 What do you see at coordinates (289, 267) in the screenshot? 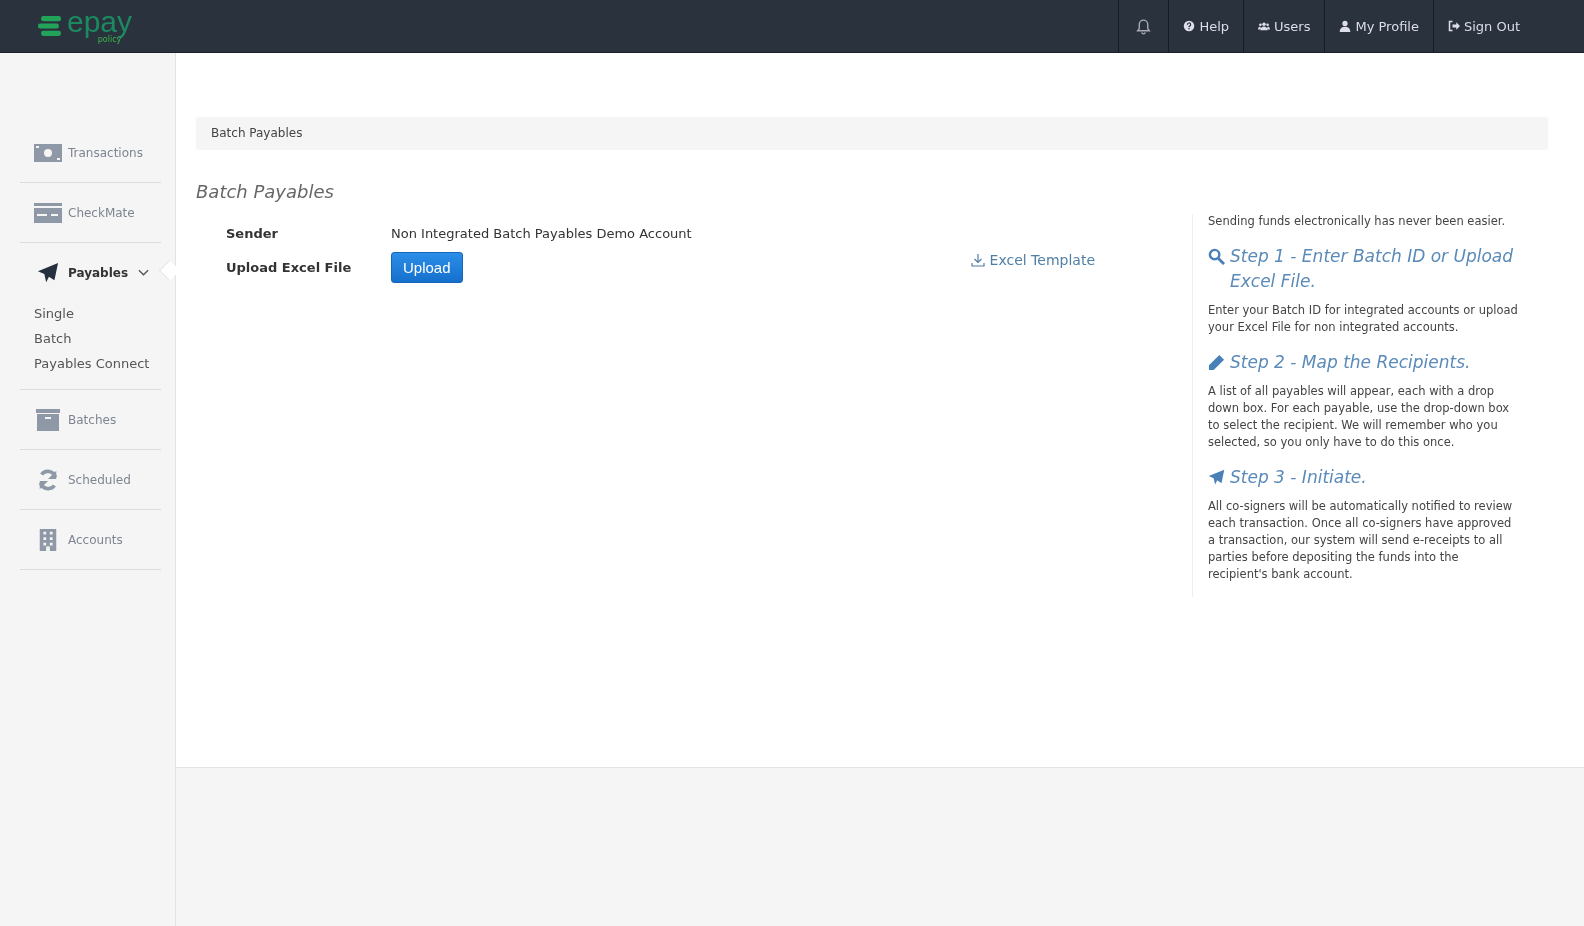
I see `field-label: Upload Excel File` at bounding box center [289, 267].